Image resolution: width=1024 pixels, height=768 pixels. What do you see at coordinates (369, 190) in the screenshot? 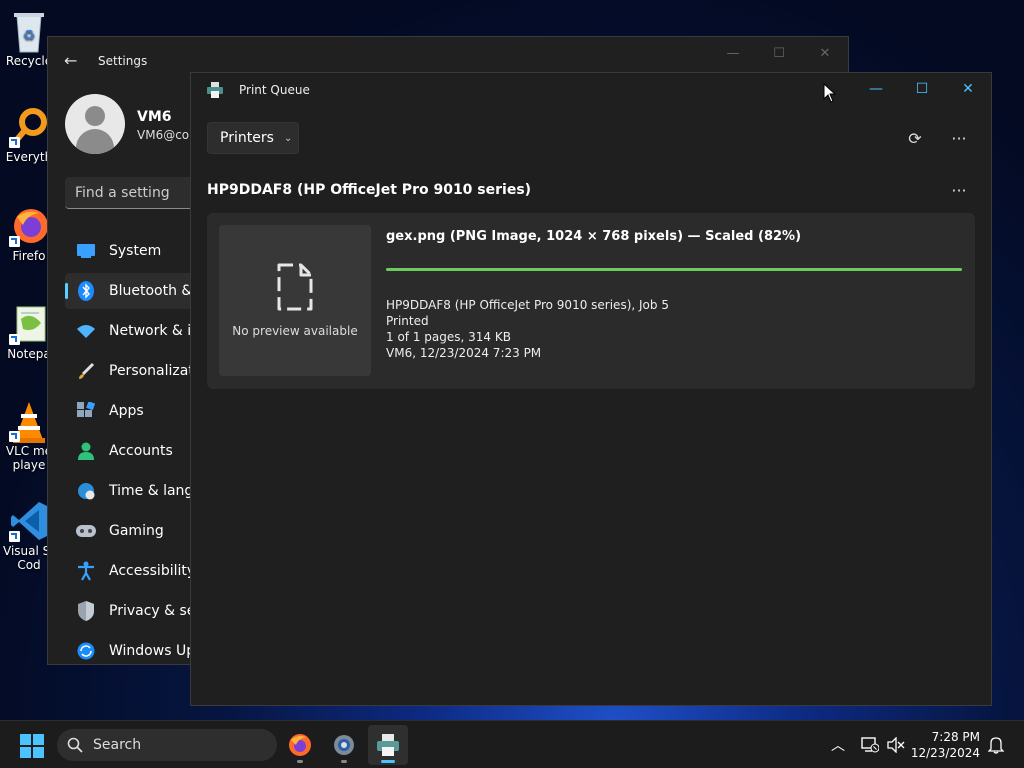
I see `printer-name-heading: HP9DDAF8 (HP OfficeJet Pro 9010 series)` at bounding box center [369, 190].